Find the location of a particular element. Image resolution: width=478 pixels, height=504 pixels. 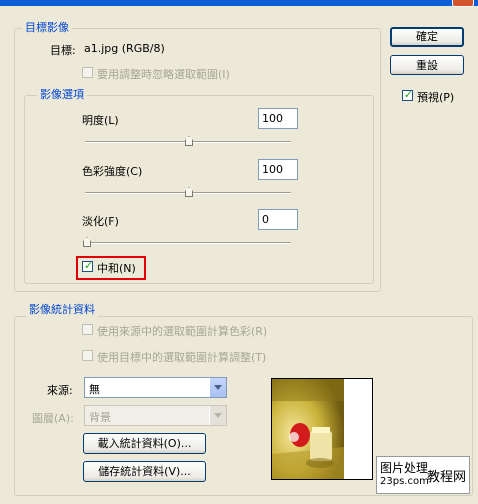

image-options-group-title: 影像選項 is located at coordinates (62, 95).